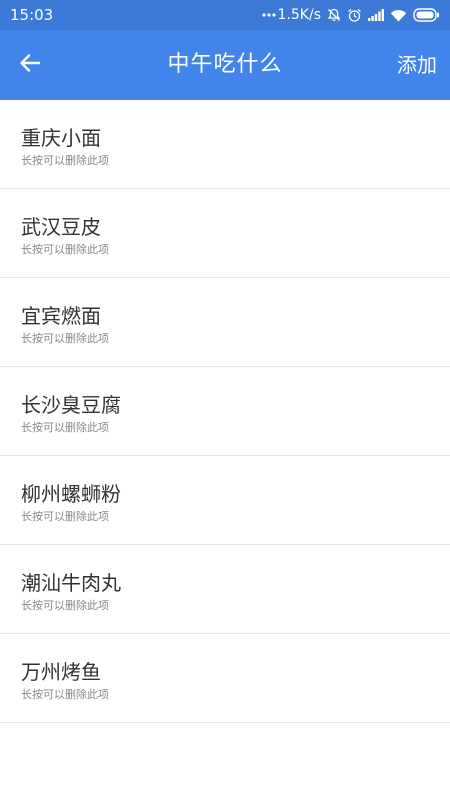 The height and width of the screenshot is (800, 450). I want to click on item-title: 万州烤鱼, so click(61, 672).